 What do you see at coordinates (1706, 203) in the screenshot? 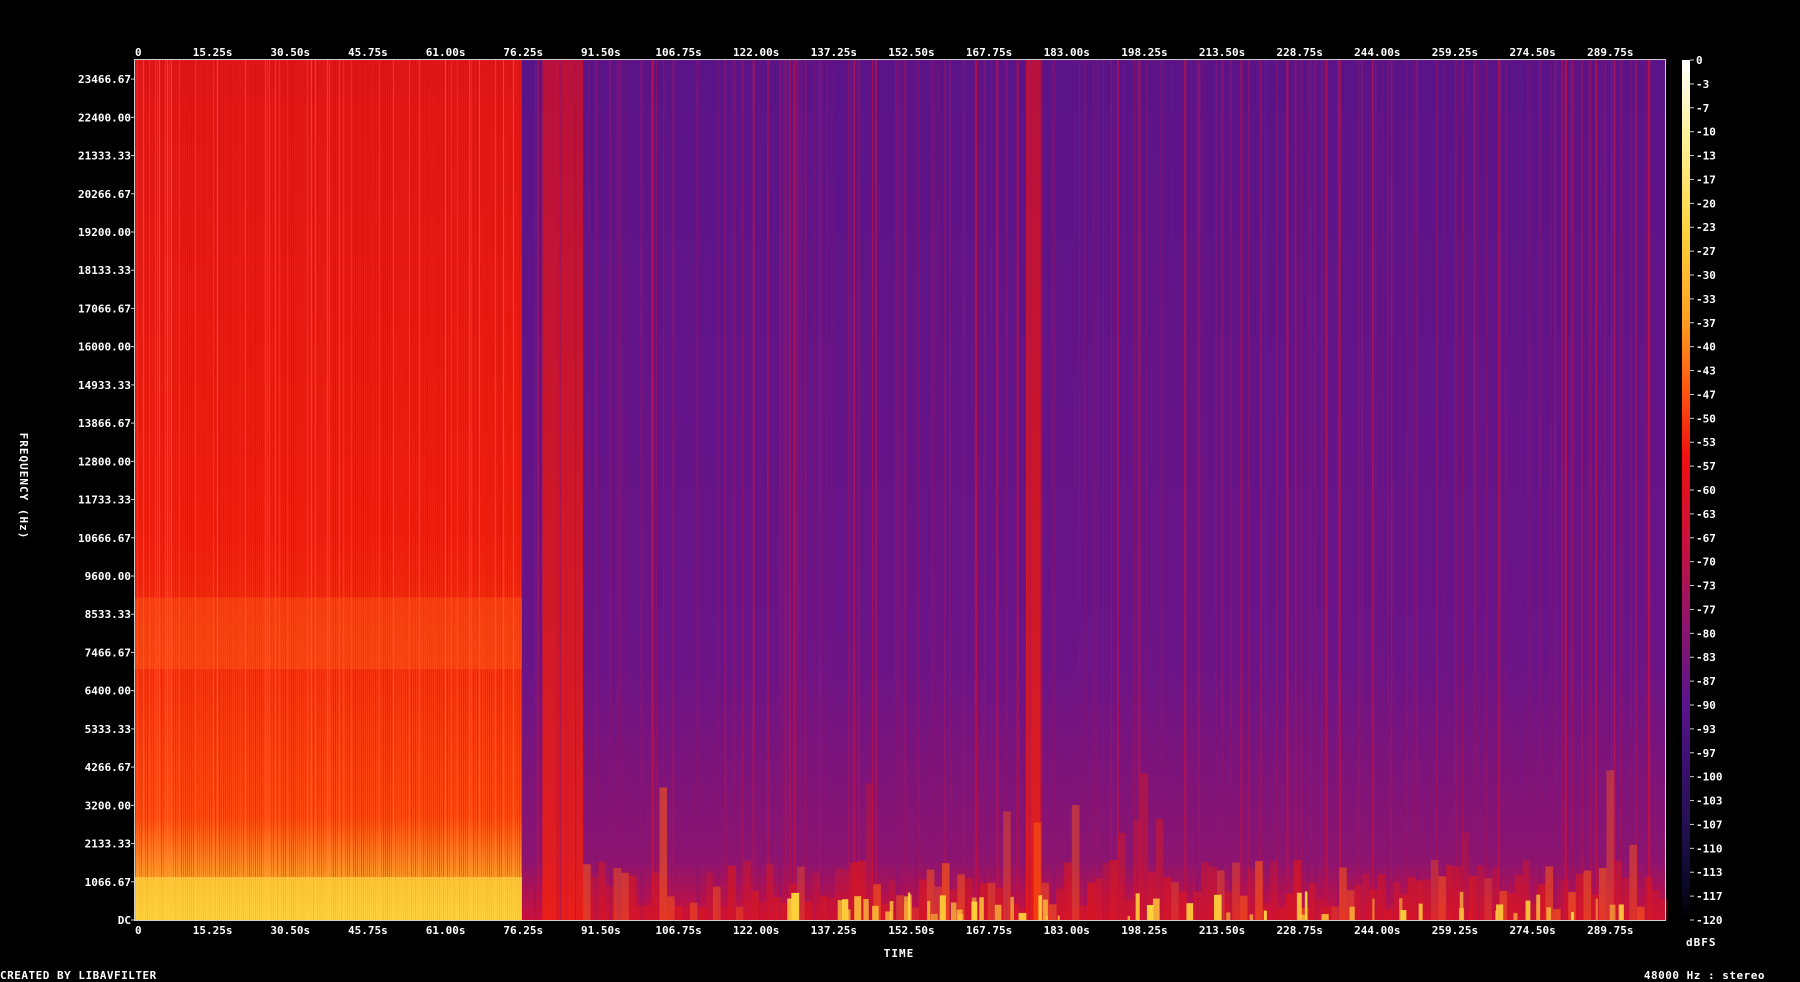
I see `colorbar-tick-label: -20` at bounding box center [1706, 203].